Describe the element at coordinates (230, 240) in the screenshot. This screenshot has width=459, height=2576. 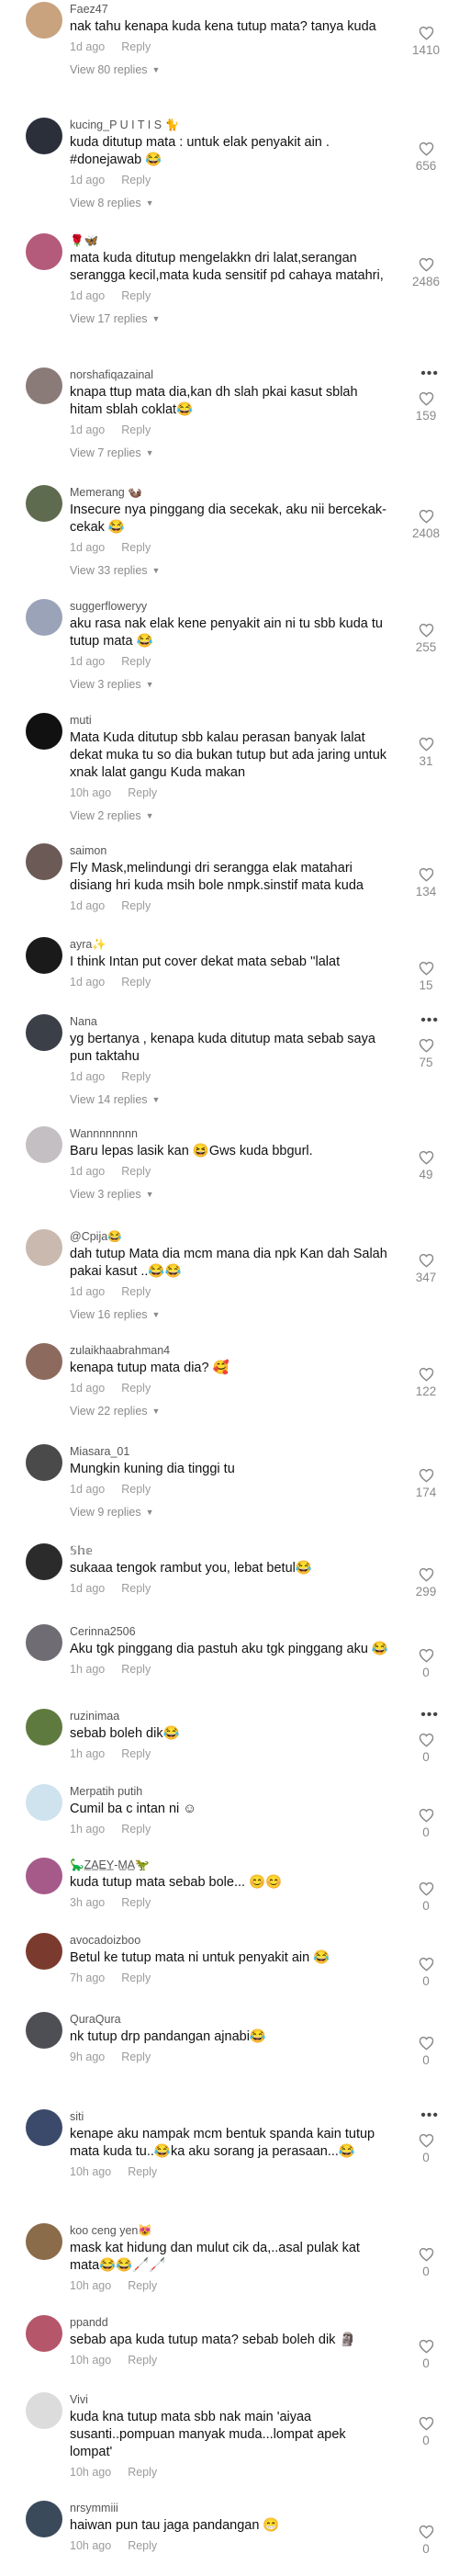
I see `comment-username: 🌹🦋` at that location.